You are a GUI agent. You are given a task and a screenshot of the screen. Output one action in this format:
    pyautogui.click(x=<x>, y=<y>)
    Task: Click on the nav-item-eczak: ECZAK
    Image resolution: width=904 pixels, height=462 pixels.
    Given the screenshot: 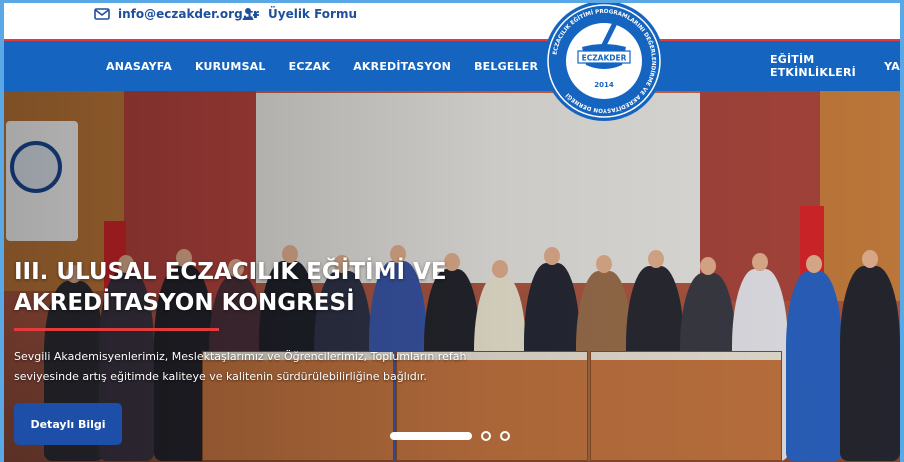 What is the action you would take?
    pyautogui.click(x=310, y=66)
    